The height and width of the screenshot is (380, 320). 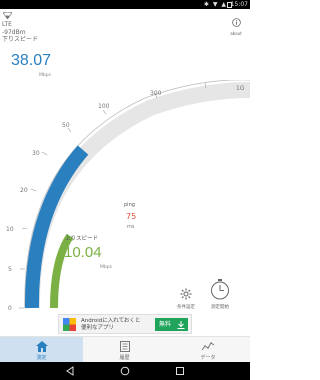 What do you see at coordinates (186, 294) in the screenshot?
I see `conditions-icon` at bounding box center [186, 294].